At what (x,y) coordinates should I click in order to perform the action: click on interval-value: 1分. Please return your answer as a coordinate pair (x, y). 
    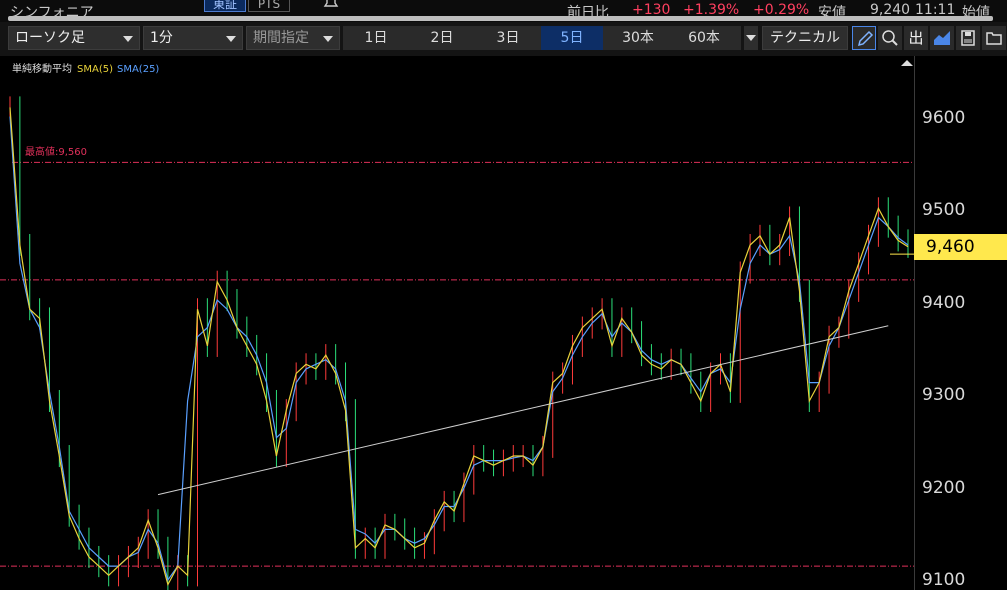
    Looking at the image, I should click on (161, 38).